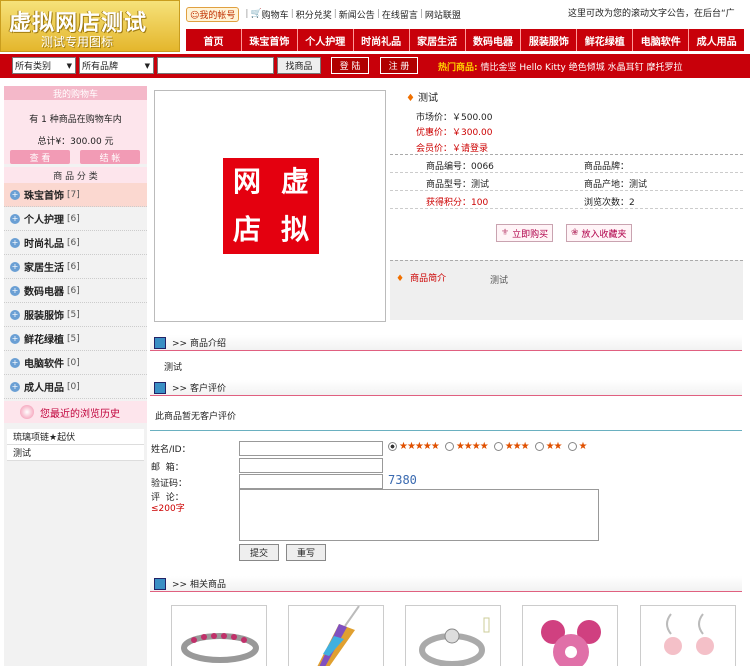 This screenshot has width=750, height=666. I want to click on divider, so click(446, 430).